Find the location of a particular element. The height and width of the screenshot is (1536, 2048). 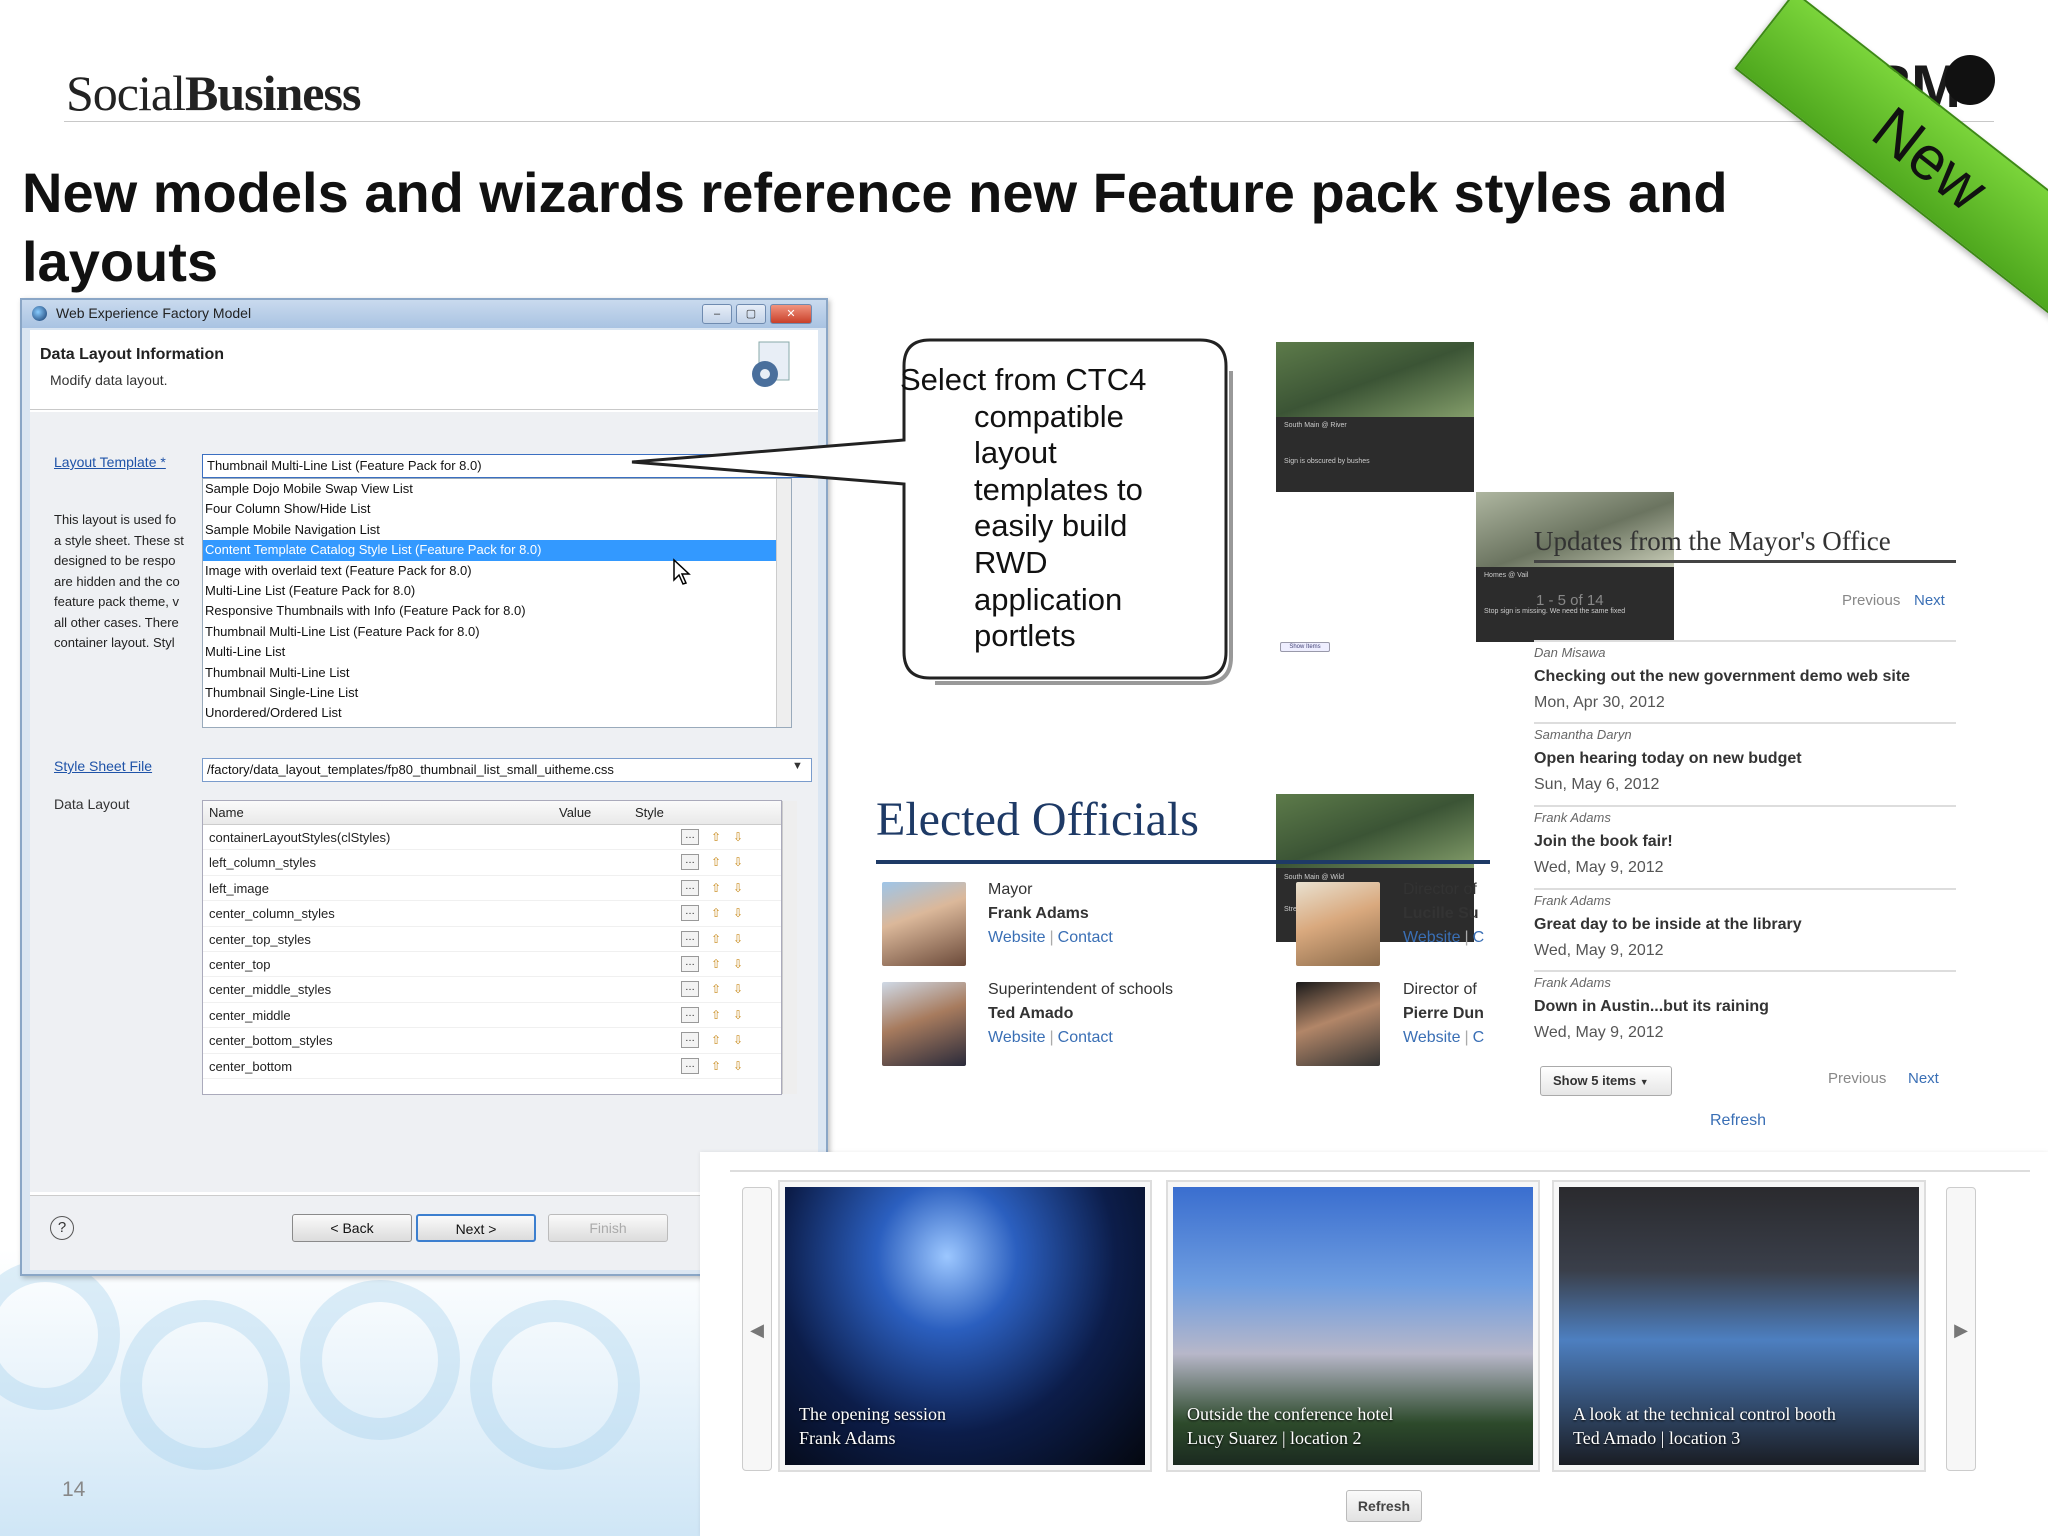

table-row: center_middle_styles… ⇧ ⇩ is located at coordinates (492, 990).